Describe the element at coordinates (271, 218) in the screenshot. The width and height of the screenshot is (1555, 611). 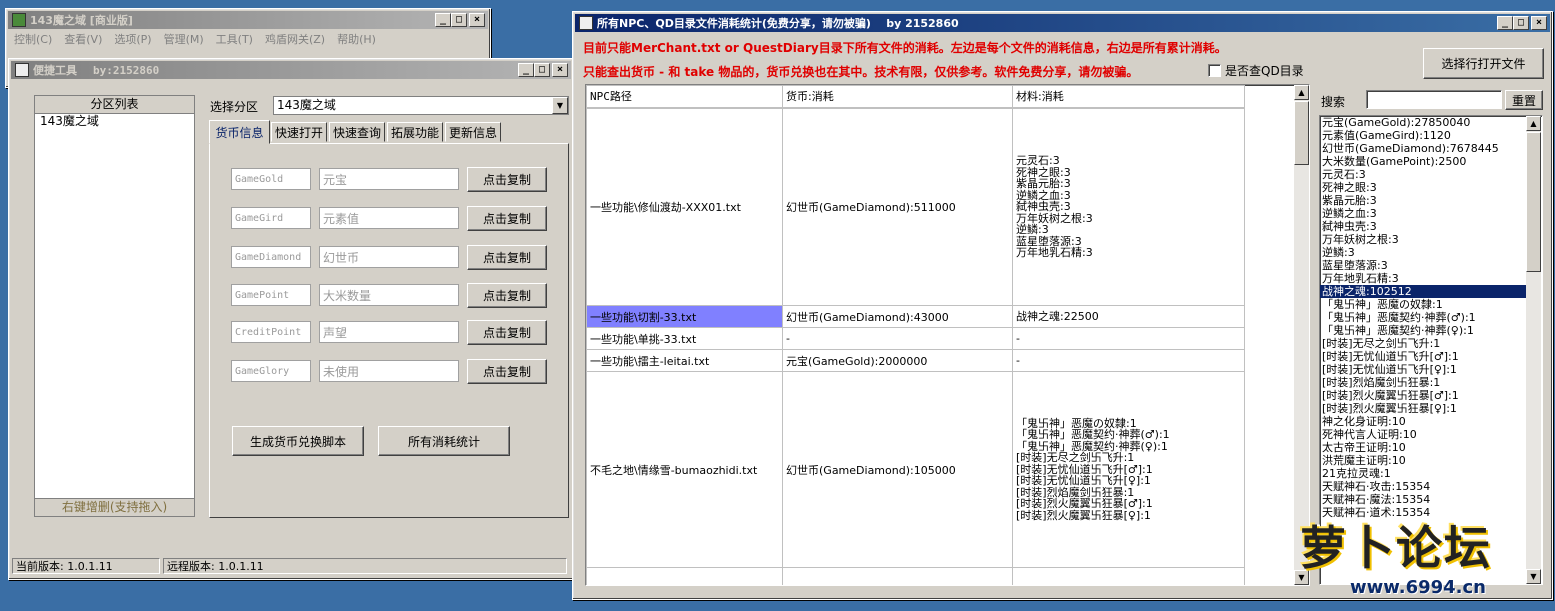
I see `currency-code-field: GameGird` at that location.